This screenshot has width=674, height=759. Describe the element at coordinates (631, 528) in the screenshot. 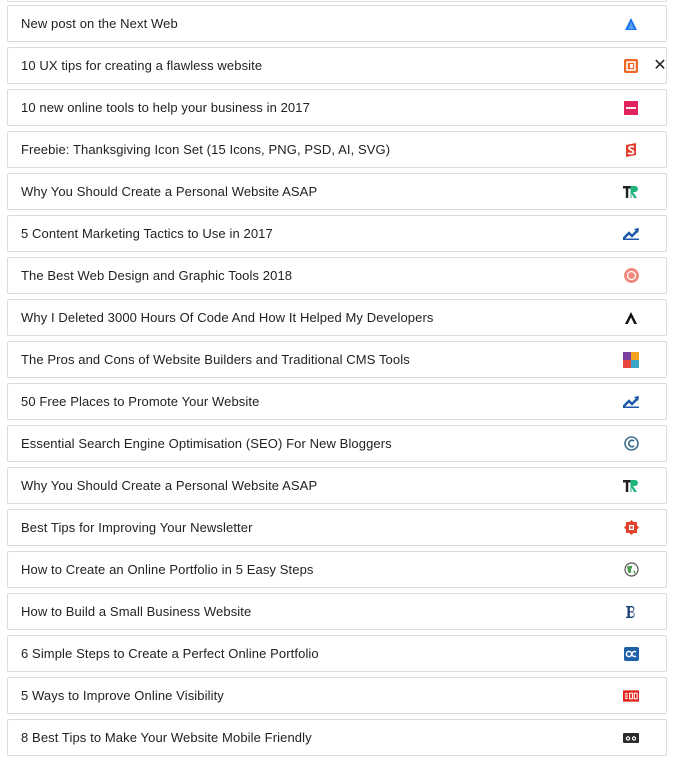

I see `red-badge-icon` at that location.